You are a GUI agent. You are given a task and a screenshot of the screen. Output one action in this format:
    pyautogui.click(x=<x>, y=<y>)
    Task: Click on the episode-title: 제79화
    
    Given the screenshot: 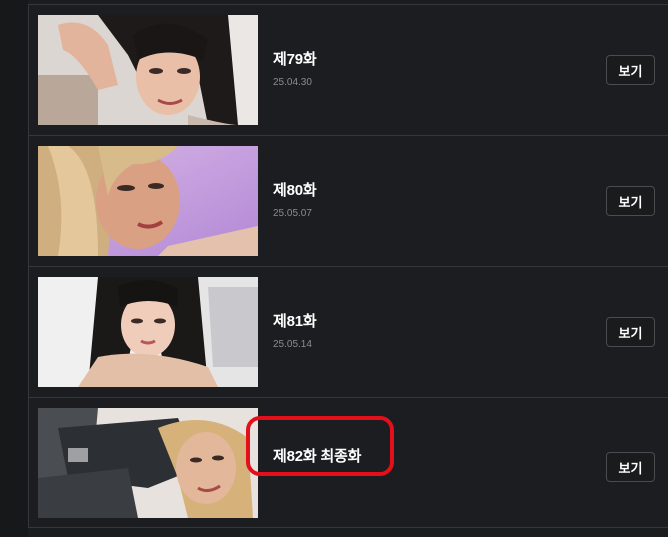 What is the action you would take?
    pyautogui.click(x=295, y=58)
    